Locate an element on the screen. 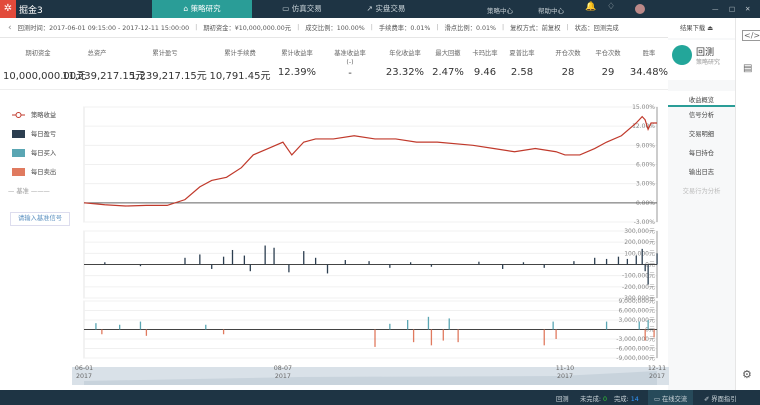 Image resolution: width=760 pixels, height=405 pixels. online-chat-button: ▭ 在线交流 is located at coordinates (671, 397).